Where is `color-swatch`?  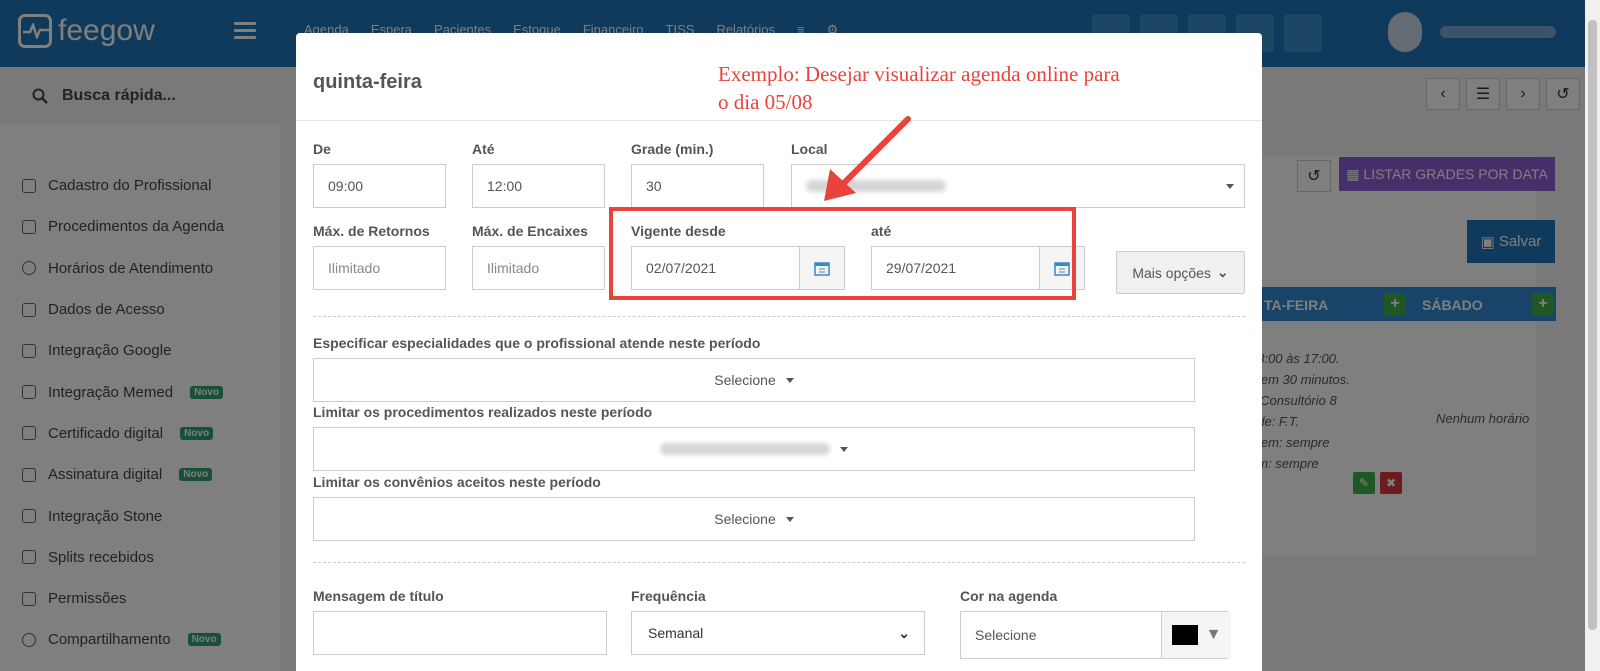
color-swatch is located at coordinates (1184, 635).